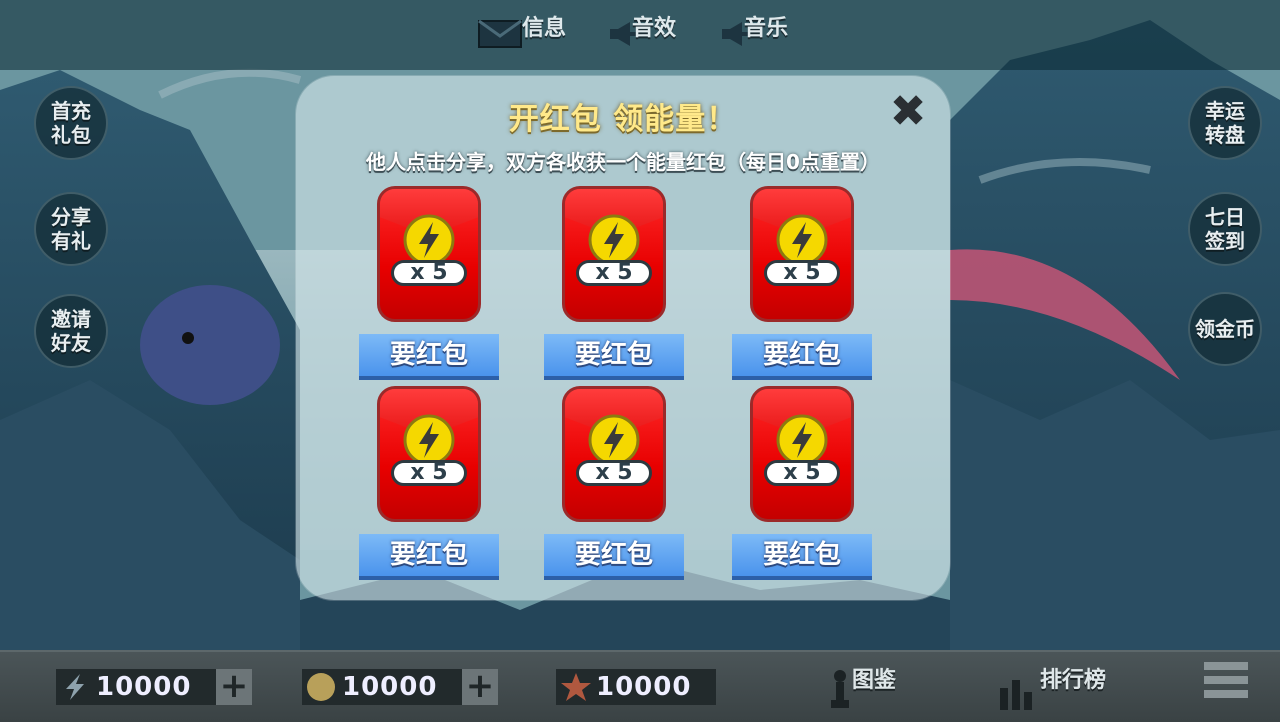  I want to click on share-reward-label: 分享有礼, so click(71, 229).